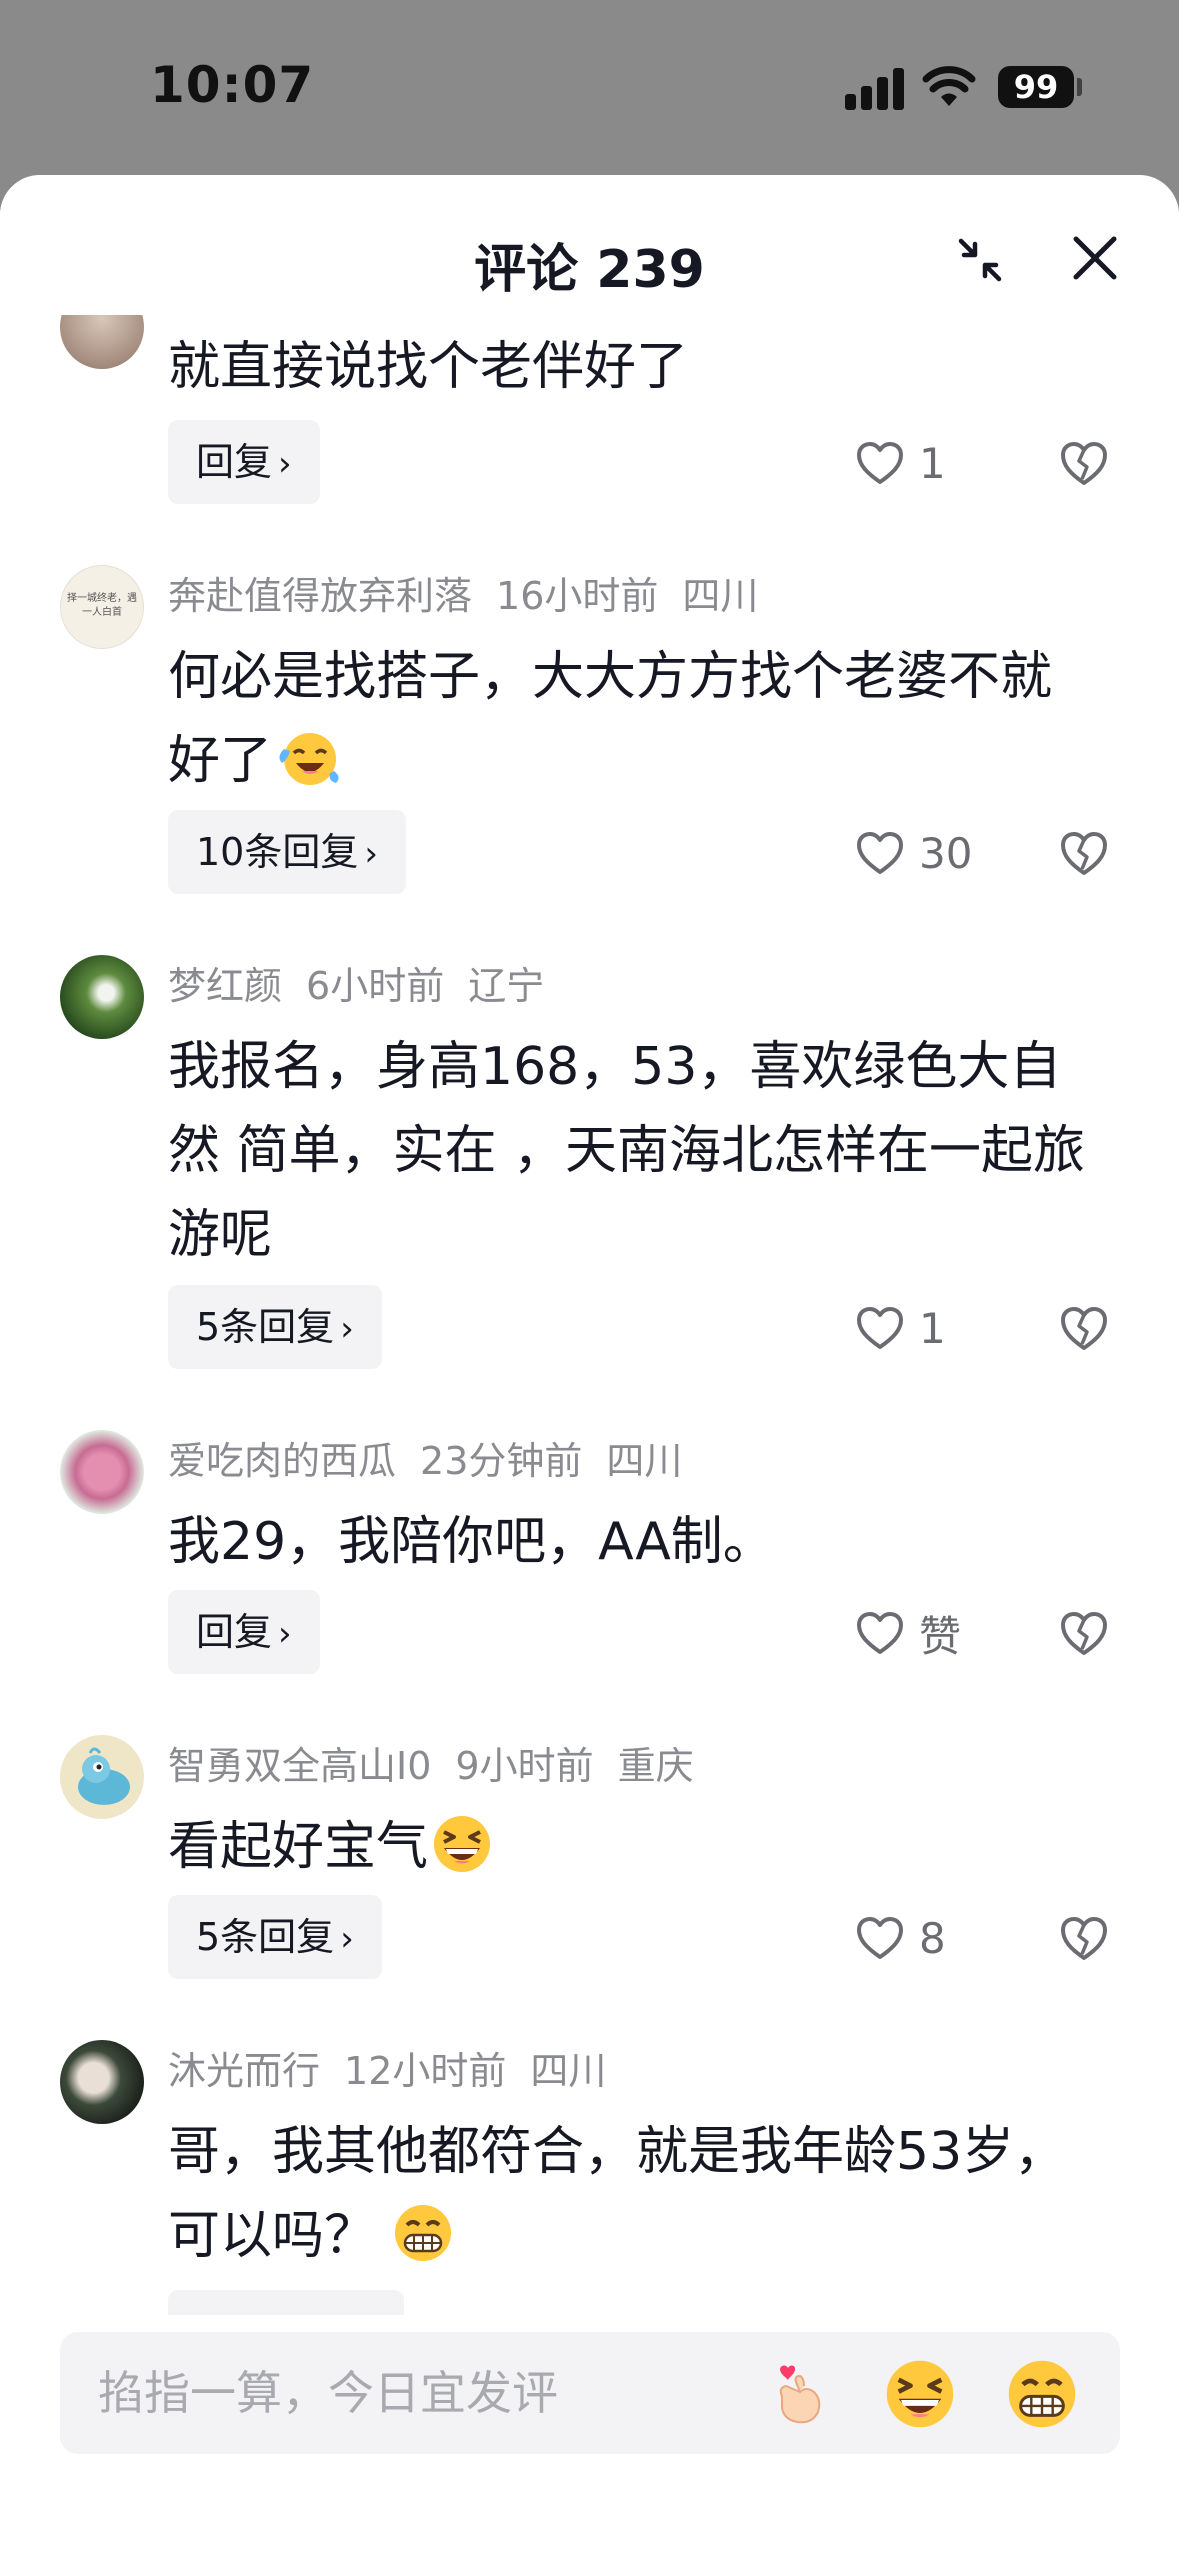 Image resolution: width=1179 pixels, height=2556 pixels. What do you see at coordinates (633, 719) in the screenshot?
I see `comment-text: 何必是找搭子，大大方方找个老婆不就好了` at bounding box center [633, 719].